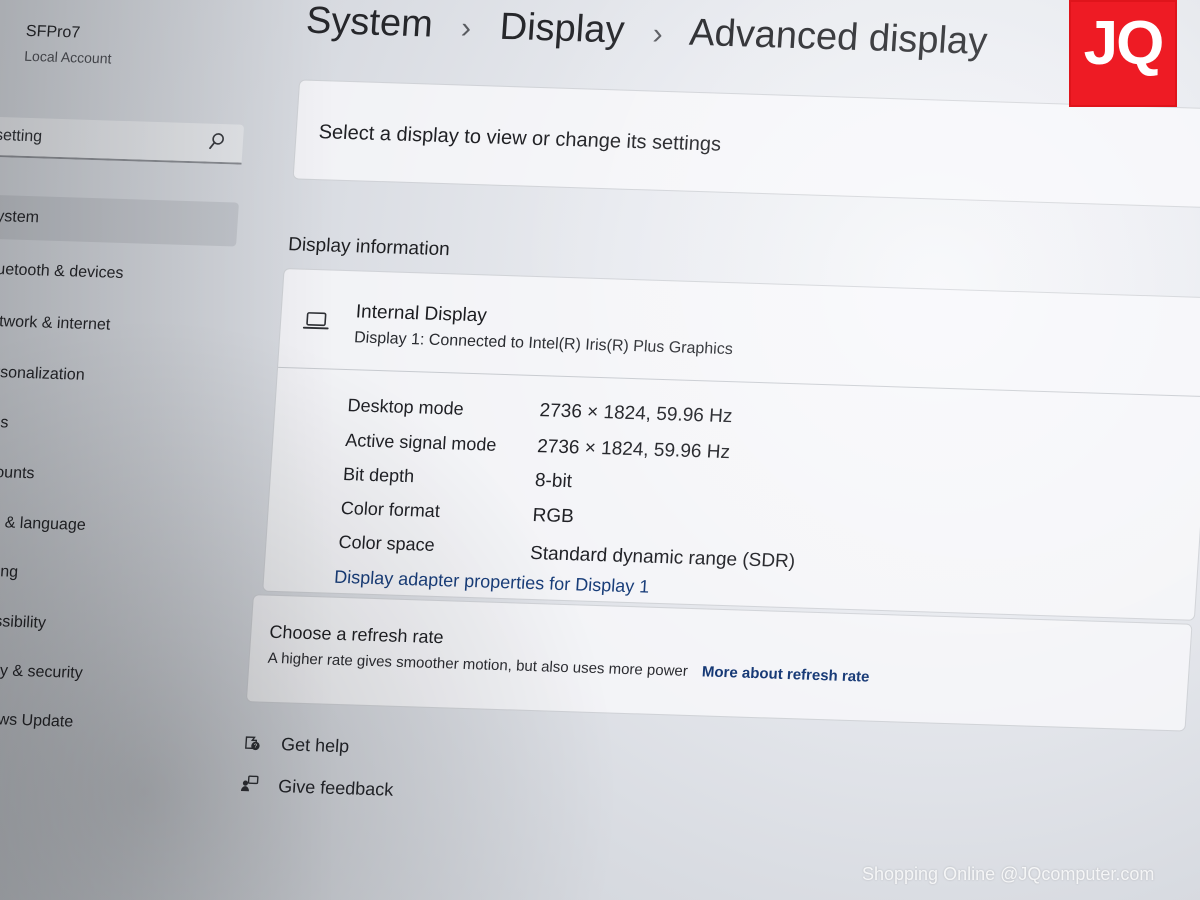 The width and height of the screenshot is (1200, 900). I want to click on color-space-label: Color space, so click(386, 543).